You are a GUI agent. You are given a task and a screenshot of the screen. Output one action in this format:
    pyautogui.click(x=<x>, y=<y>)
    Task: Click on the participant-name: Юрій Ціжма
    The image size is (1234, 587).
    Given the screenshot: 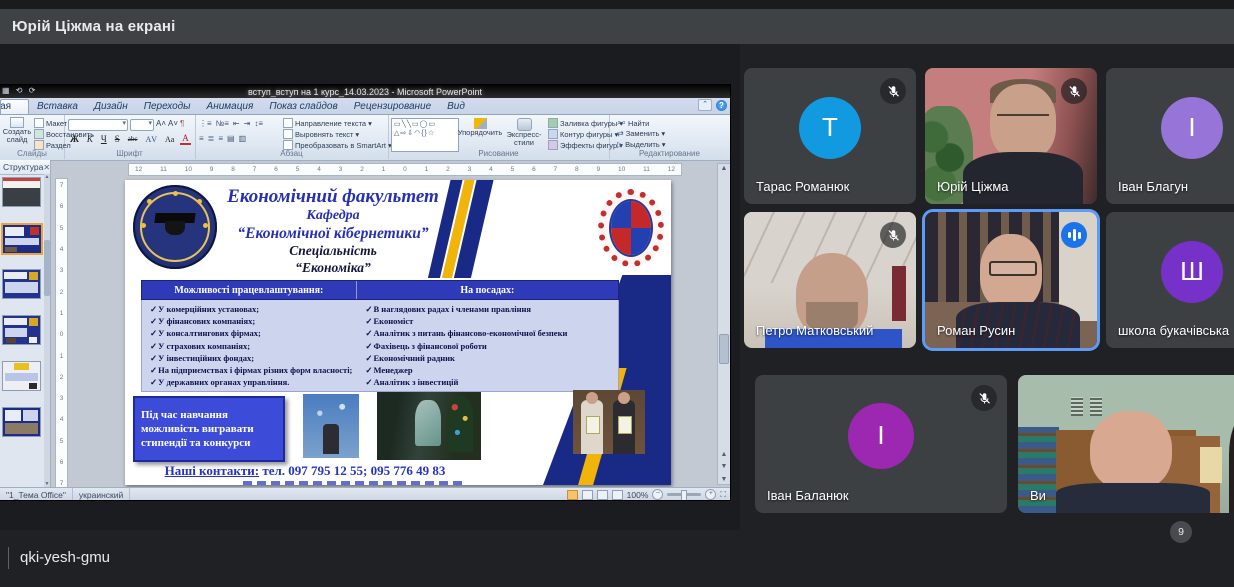 What is the action you would take?
    pyautogui.click(x=973, y=186)
    